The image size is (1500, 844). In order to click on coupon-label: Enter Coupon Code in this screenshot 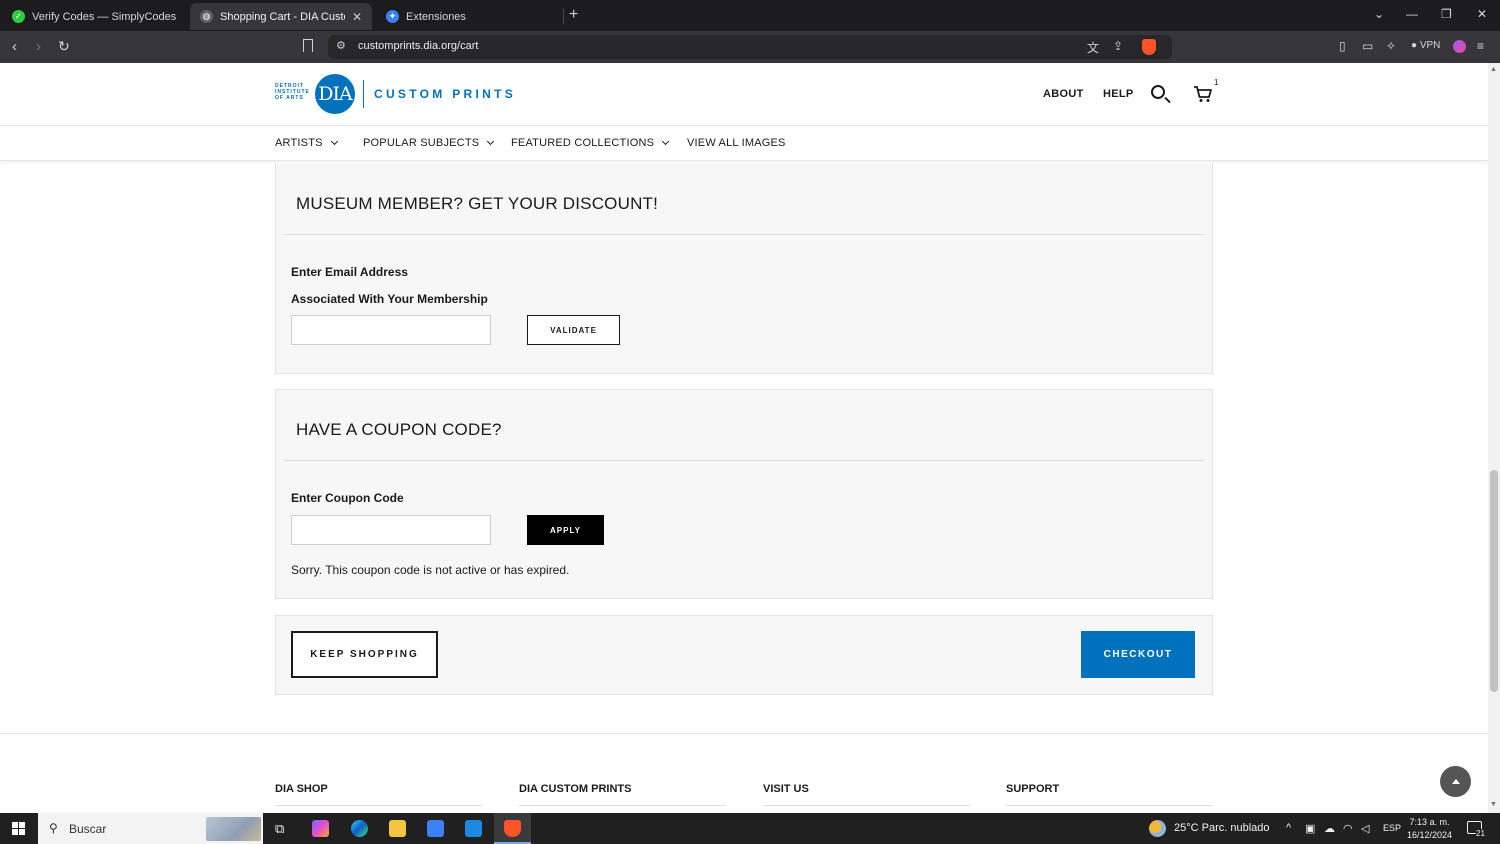, I will do `click(347, 498)`.